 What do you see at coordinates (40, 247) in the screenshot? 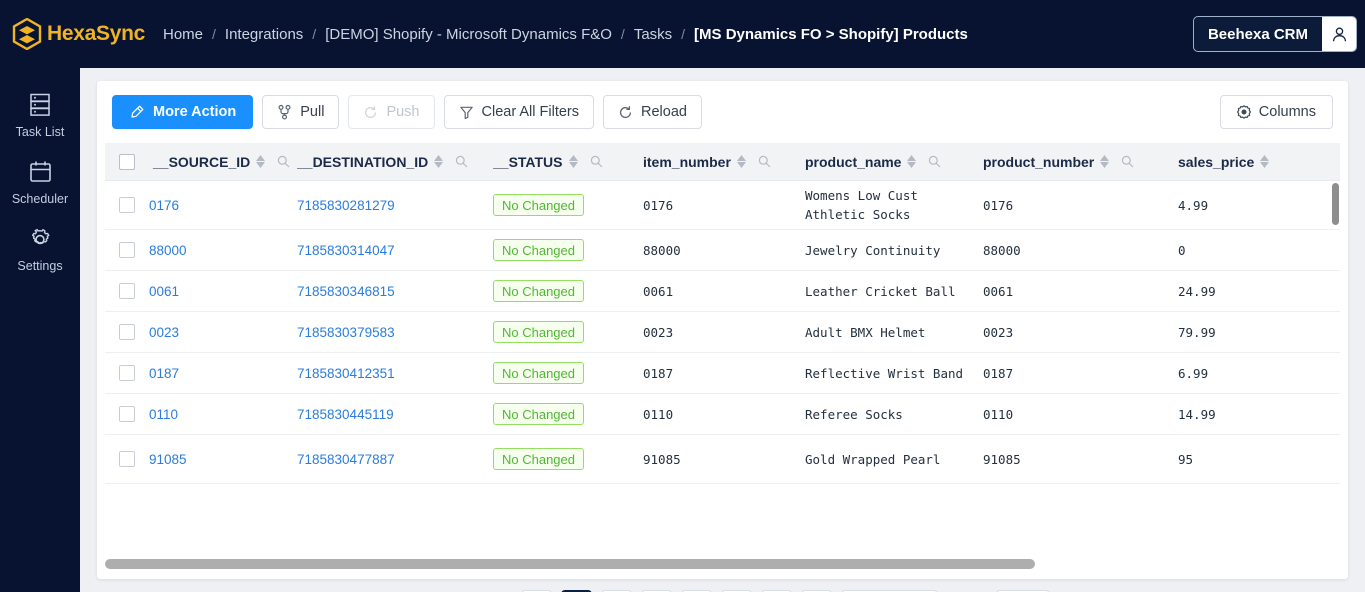
I see `sidebar-item-settings: Settings` at bounding box center [40, 247].